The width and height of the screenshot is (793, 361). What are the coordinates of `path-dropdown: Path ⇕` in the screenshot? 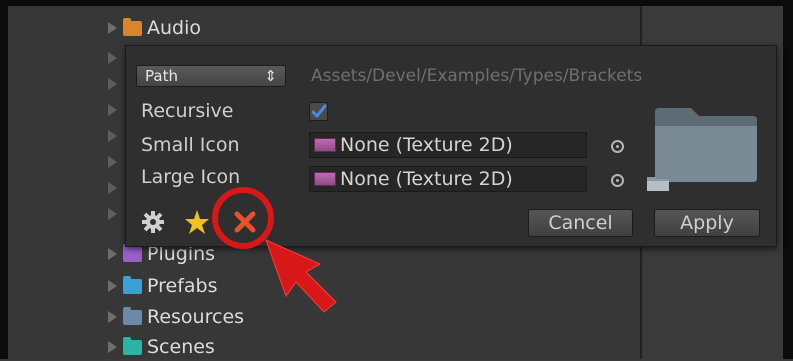 It's located at (211, 76).